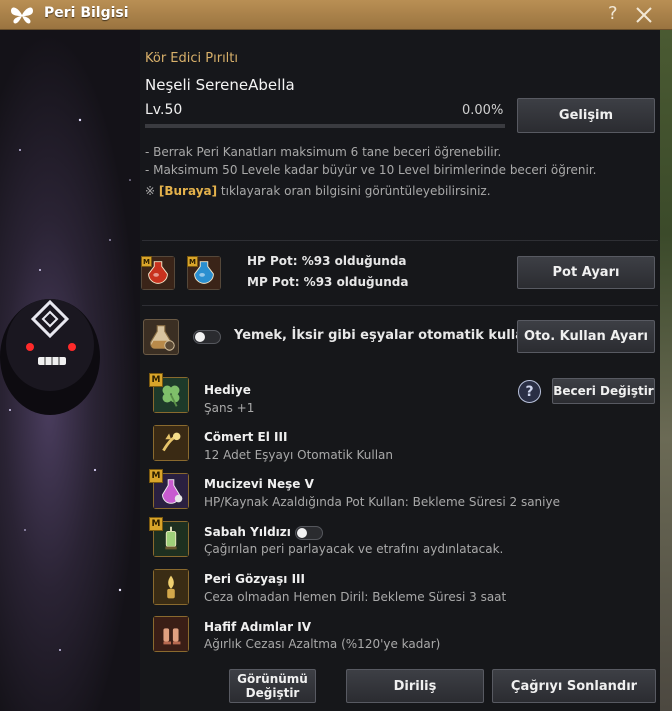 This screenshot has width=672, height=711. I want to click on pet-subtitle: Kör Edici Pırıltı, so click(192, 58).